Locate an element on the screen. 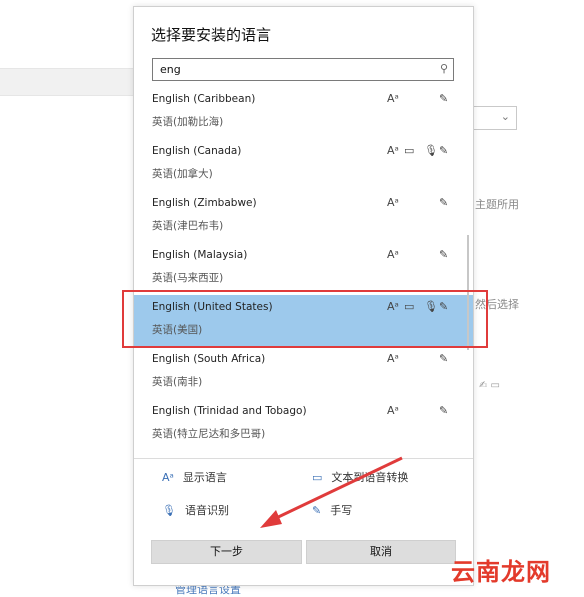 The height and width of the screenshot is (597, 584). arrow-annotation is located at coordinates (331, 492).